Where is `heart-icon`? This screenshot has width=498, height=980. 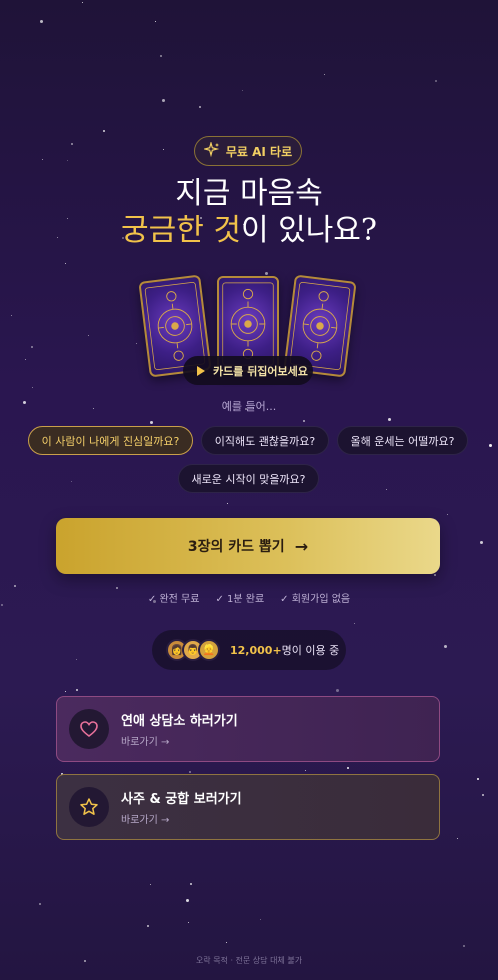
heart-icon is located at coordinates (89, 729).